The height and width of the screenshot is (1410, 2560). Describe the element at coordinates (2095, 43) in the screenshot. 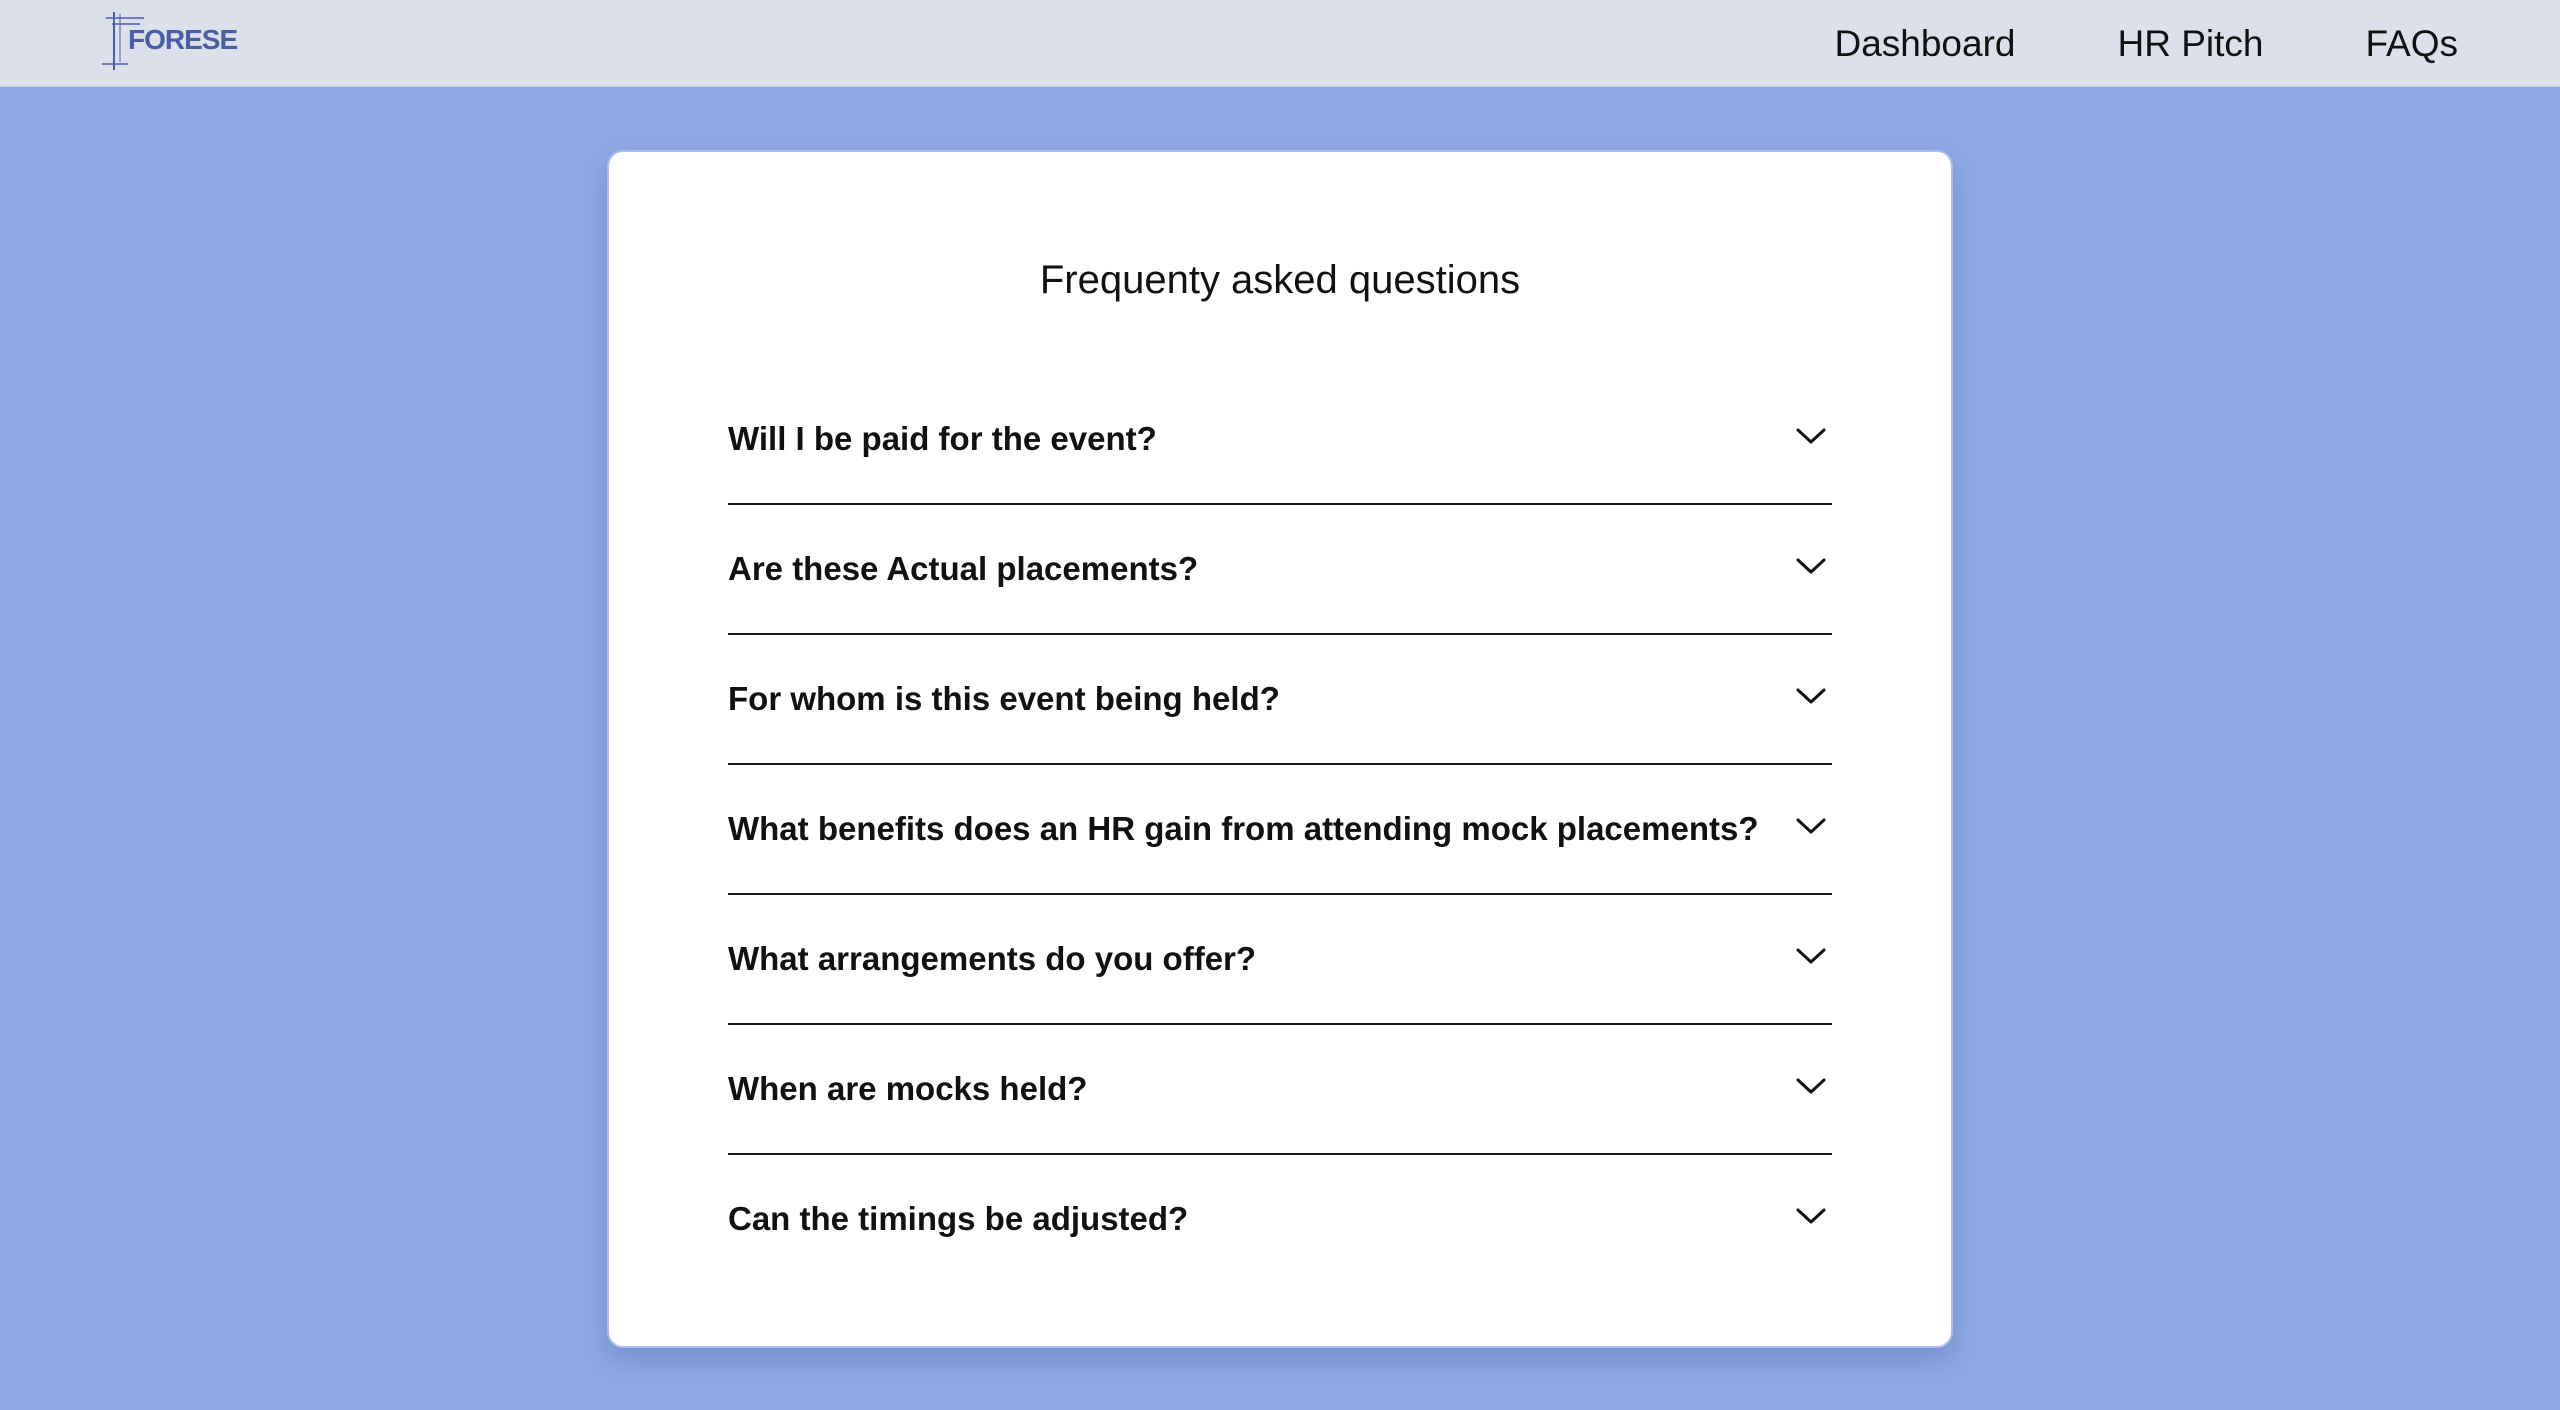

I see `nav-links: Dashboard HR Pitch FAQs` at that location.